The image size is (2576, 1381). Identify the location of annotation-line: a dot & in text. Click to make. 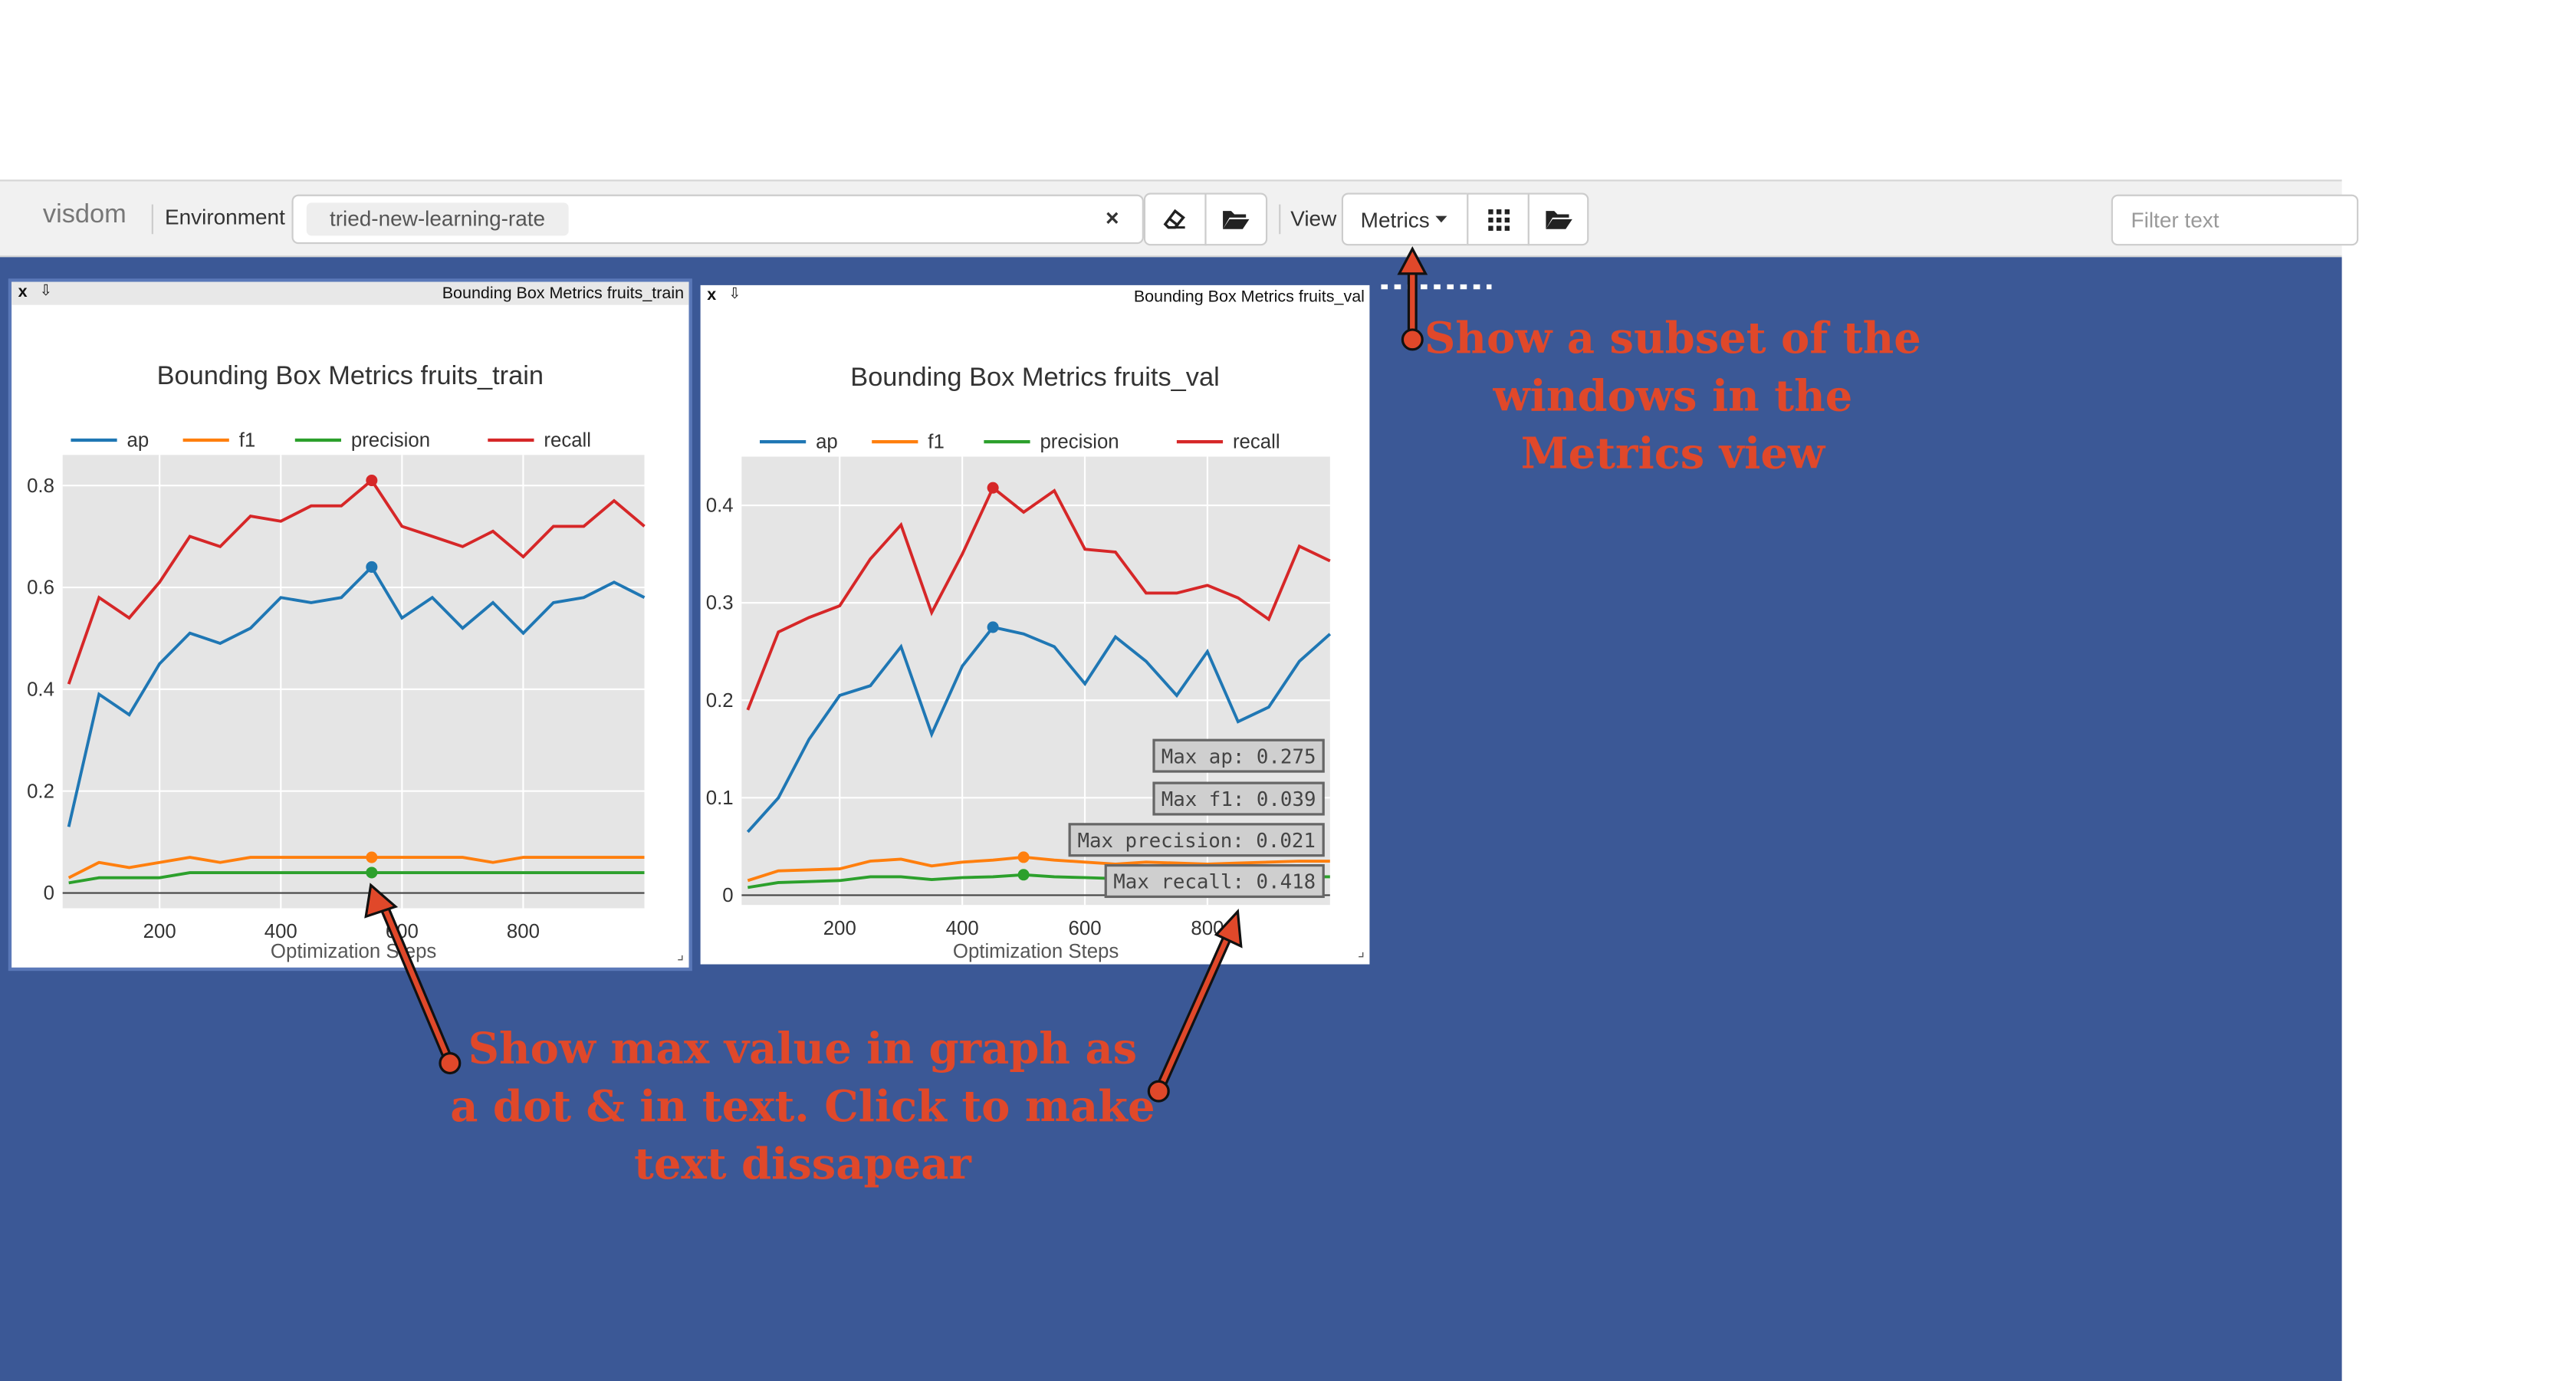
(803, 1108).